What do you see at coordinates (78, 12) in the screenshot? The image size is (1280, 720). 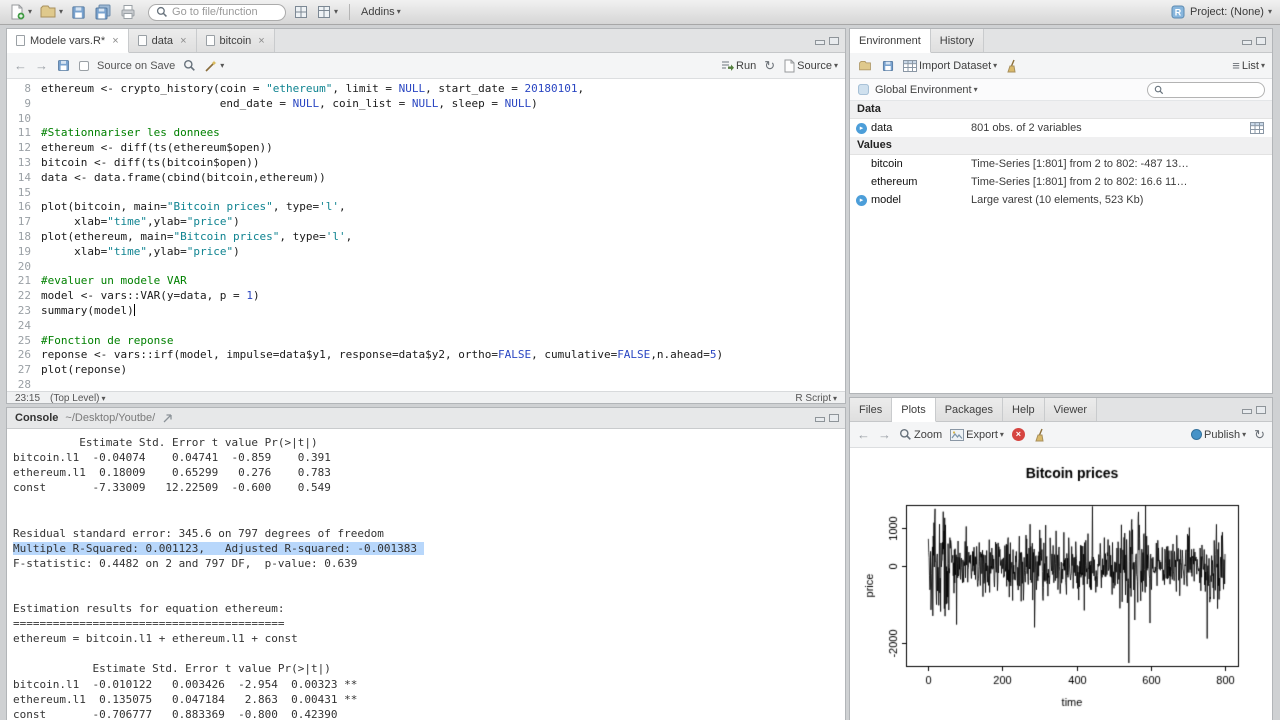 I see `save-button` at bounding box center [78, 12].